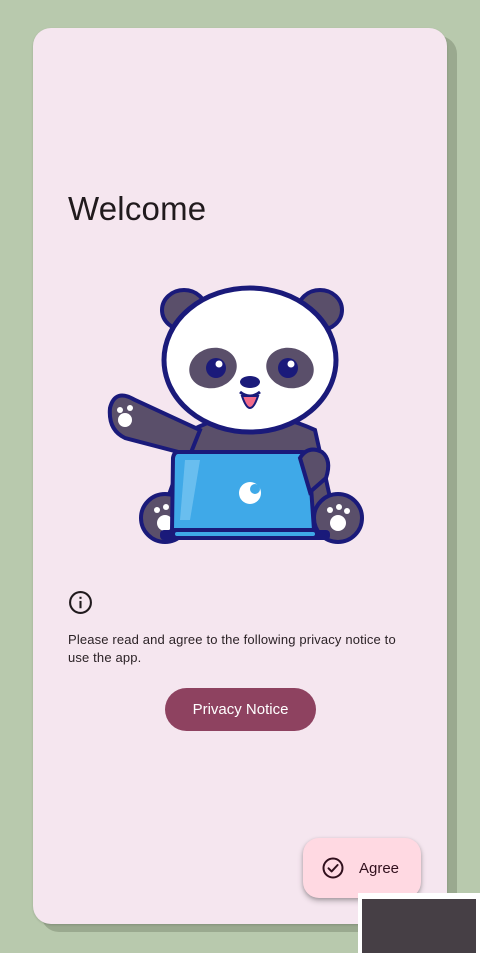 The image size is (480, 953). What do you see at coordinates (235, 414) in the screenshot?
I see `panda-illustration` at bounding box center [235, 414].